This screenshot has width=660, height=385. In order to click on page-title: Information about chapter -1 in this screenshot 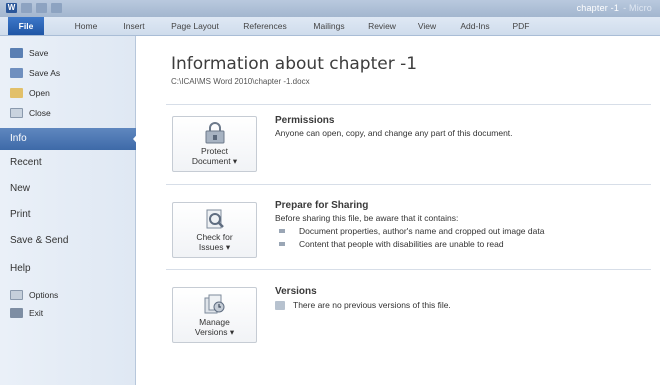, I will do `click(294, 64)`.